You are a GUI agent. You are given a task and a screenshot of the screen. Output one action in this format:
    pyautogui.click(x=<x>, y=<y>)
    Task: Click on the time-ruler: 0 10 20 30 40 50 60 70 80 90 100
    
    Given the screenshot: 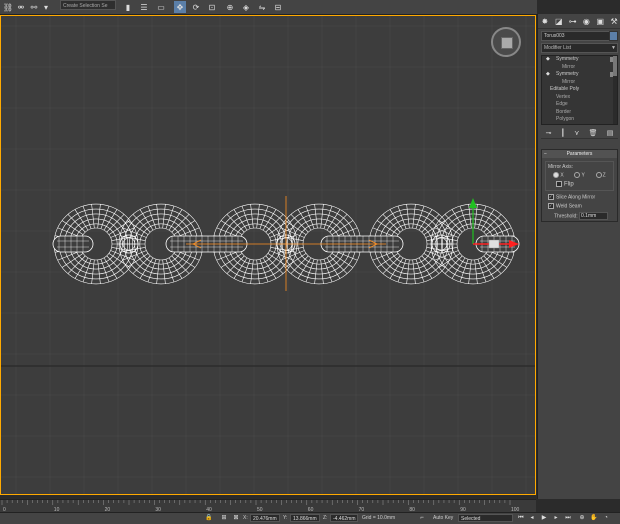 What is the action you would take?
    pyautogui.click(x=268, y=506)
    